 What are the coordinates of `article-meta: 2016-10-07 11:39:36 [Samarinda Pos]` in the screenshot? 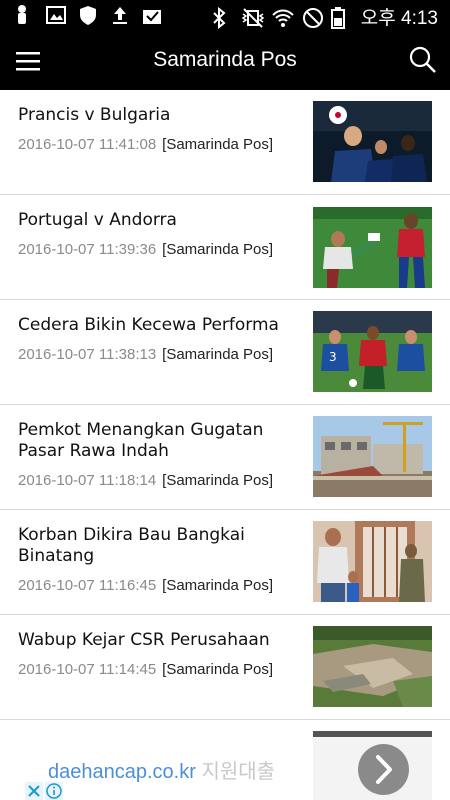 It's located at (145, 249).